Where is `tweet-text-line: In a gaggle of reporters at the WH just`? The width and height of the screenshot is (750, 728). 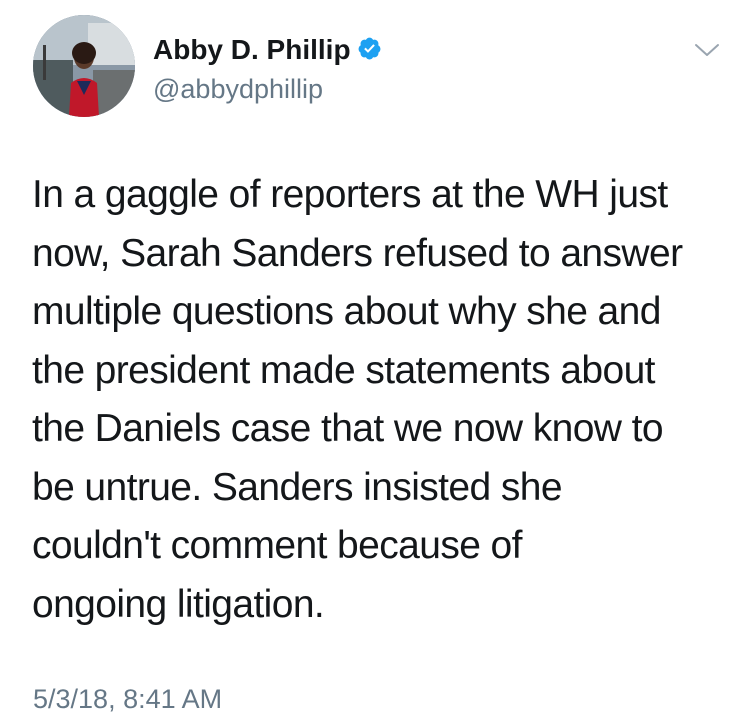
tweet-text-line: In a gaggle of reporters at the WH just is located at coordinates (350, 194).